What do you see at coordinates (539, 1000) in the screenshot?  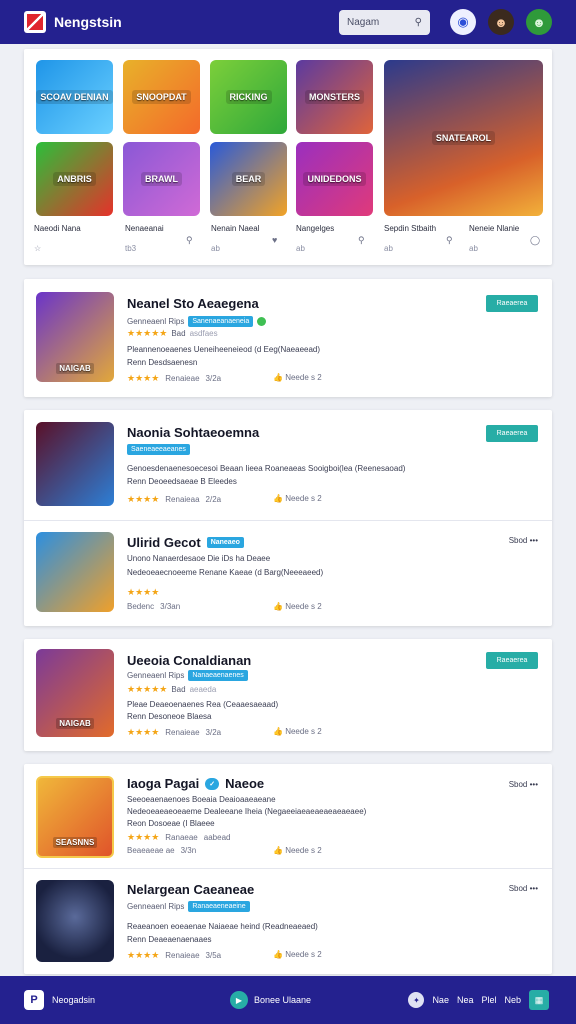 I see `grid-icon: ▦` at bounding box center [539, 1000].